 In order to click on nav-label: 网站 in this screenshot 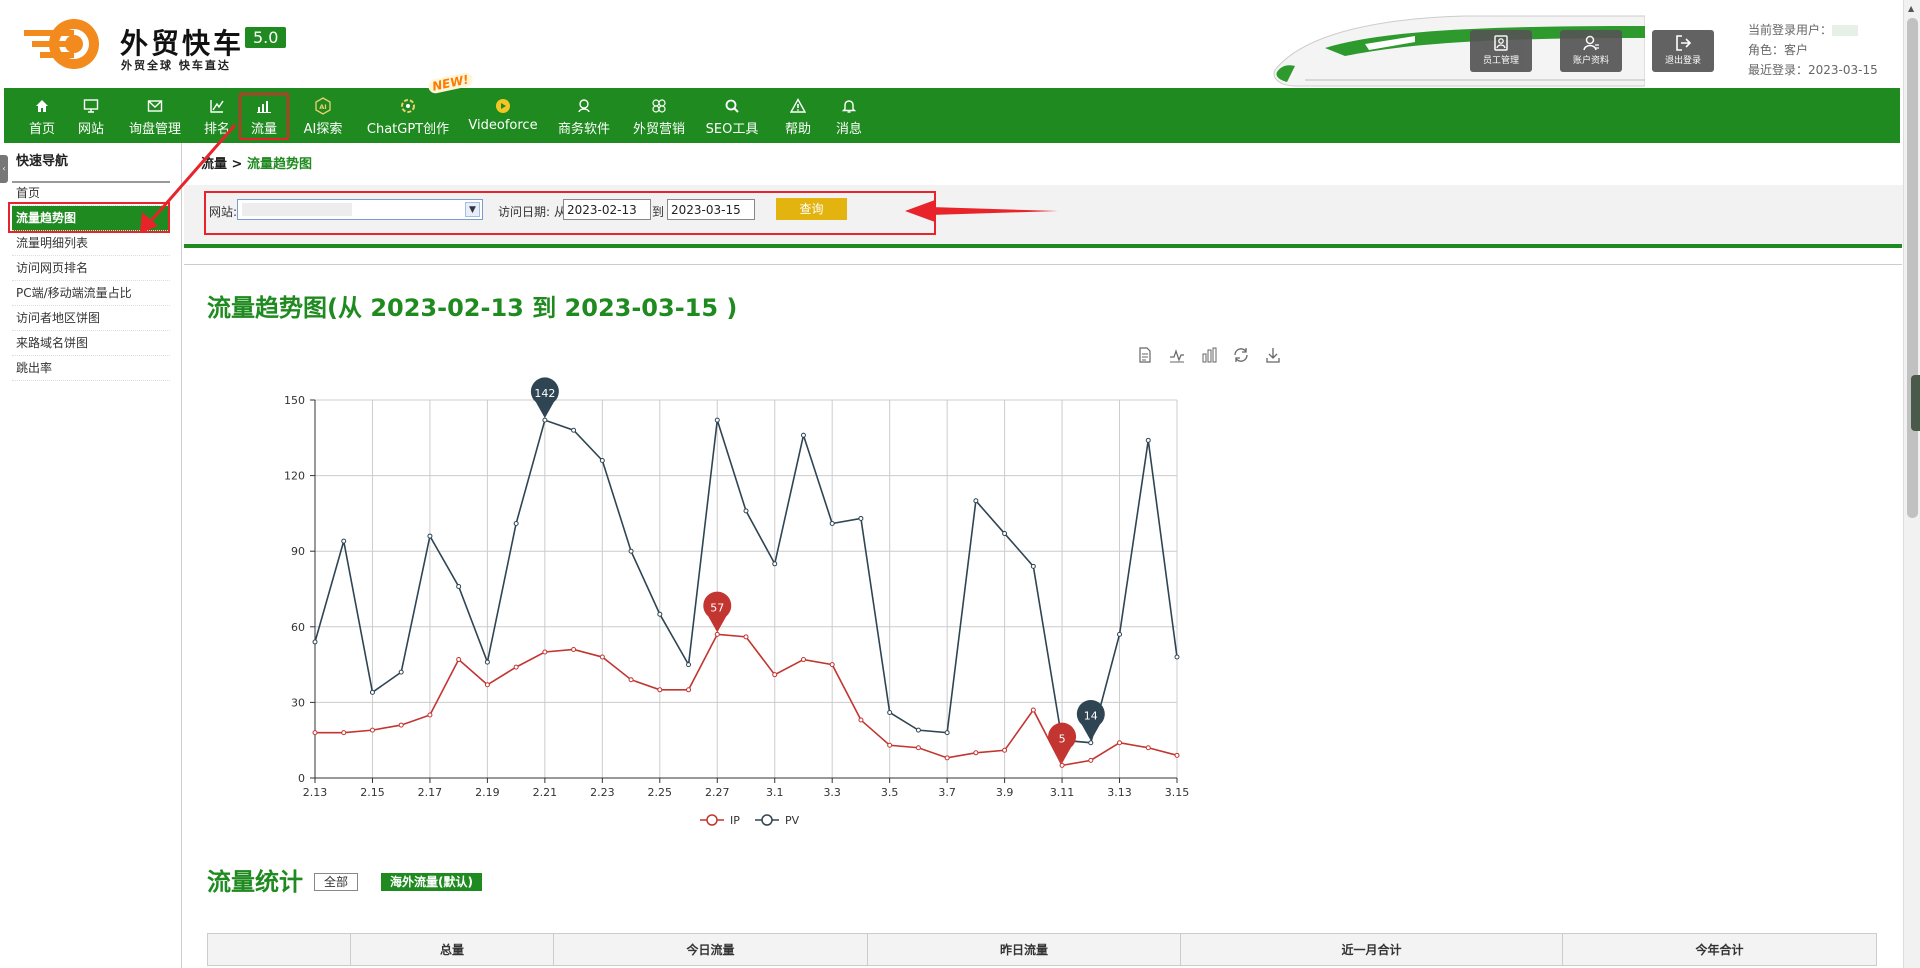, I will do `click(90, 129)`.